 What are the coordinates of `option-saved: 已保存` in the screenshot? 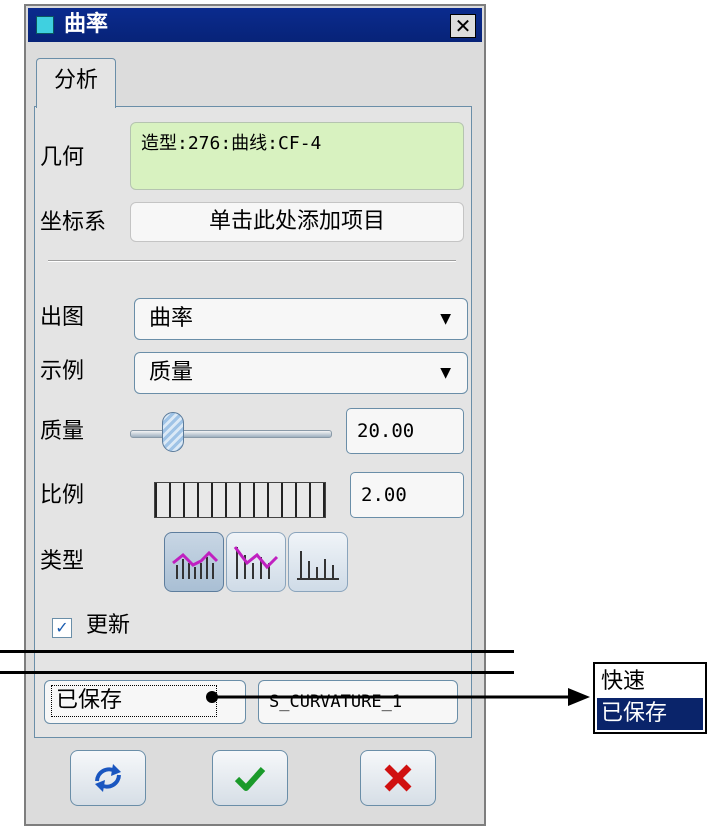 It's located at (650, 714).